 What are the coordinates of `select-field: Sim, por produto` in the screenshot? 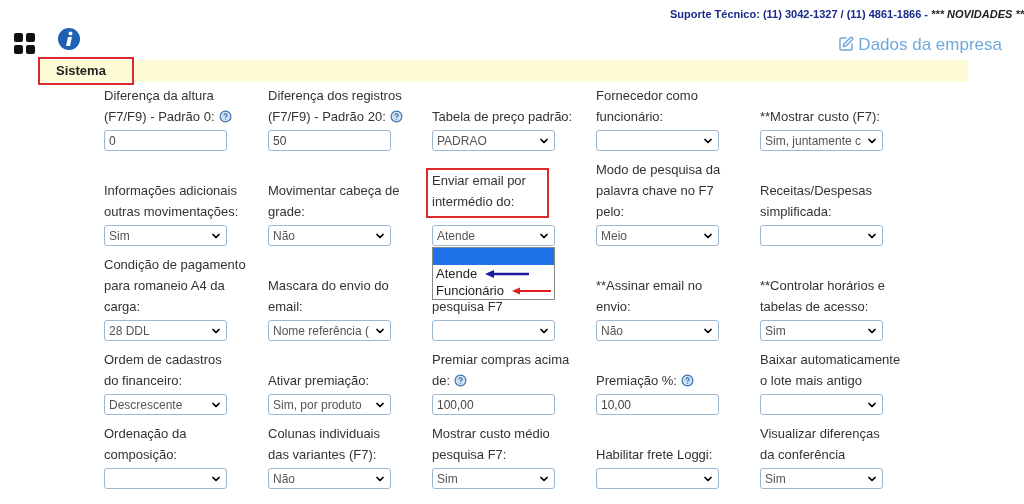 It's located at (329, 404).